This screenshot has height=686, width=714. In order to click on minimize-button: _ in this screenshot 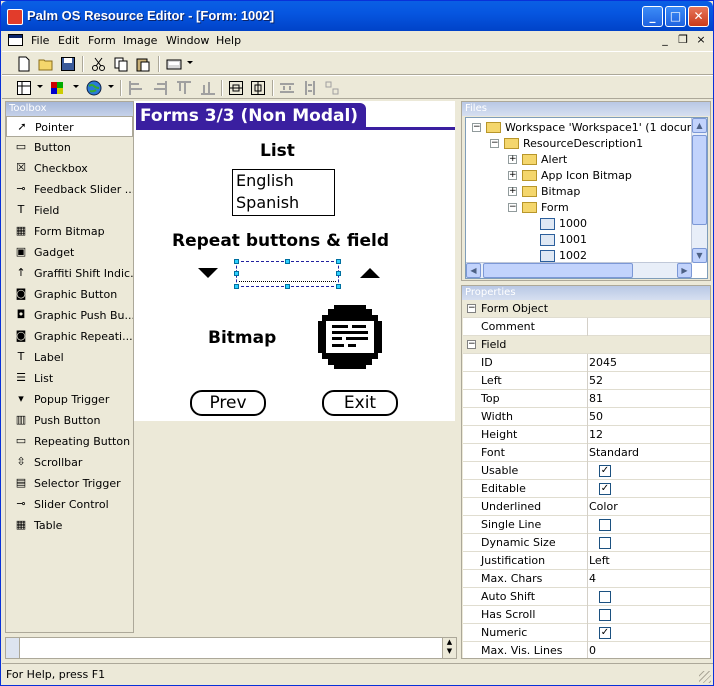, I will do `click(652, 16)`.